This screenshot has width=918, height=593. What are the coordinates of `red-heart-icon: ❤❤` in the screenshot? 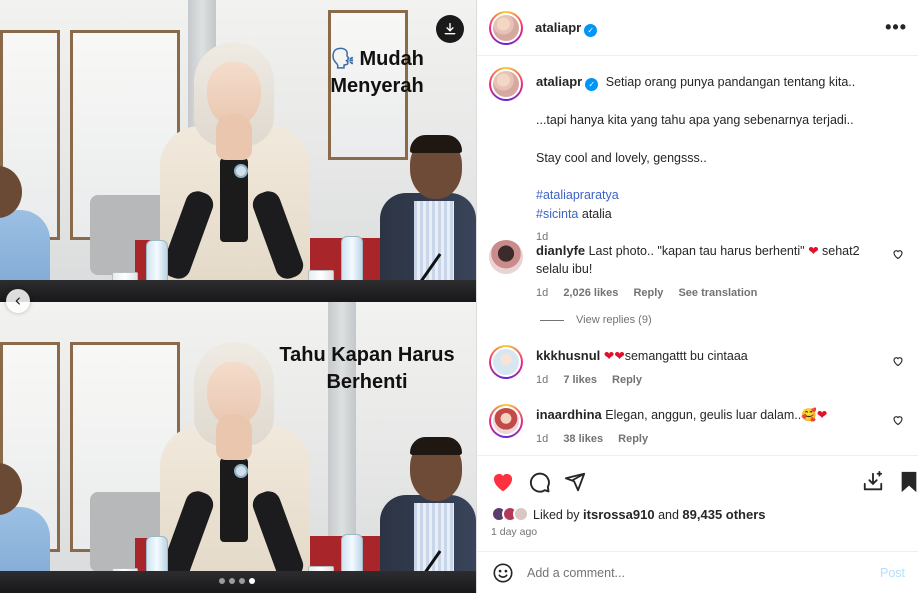 It's located at (614, 356).